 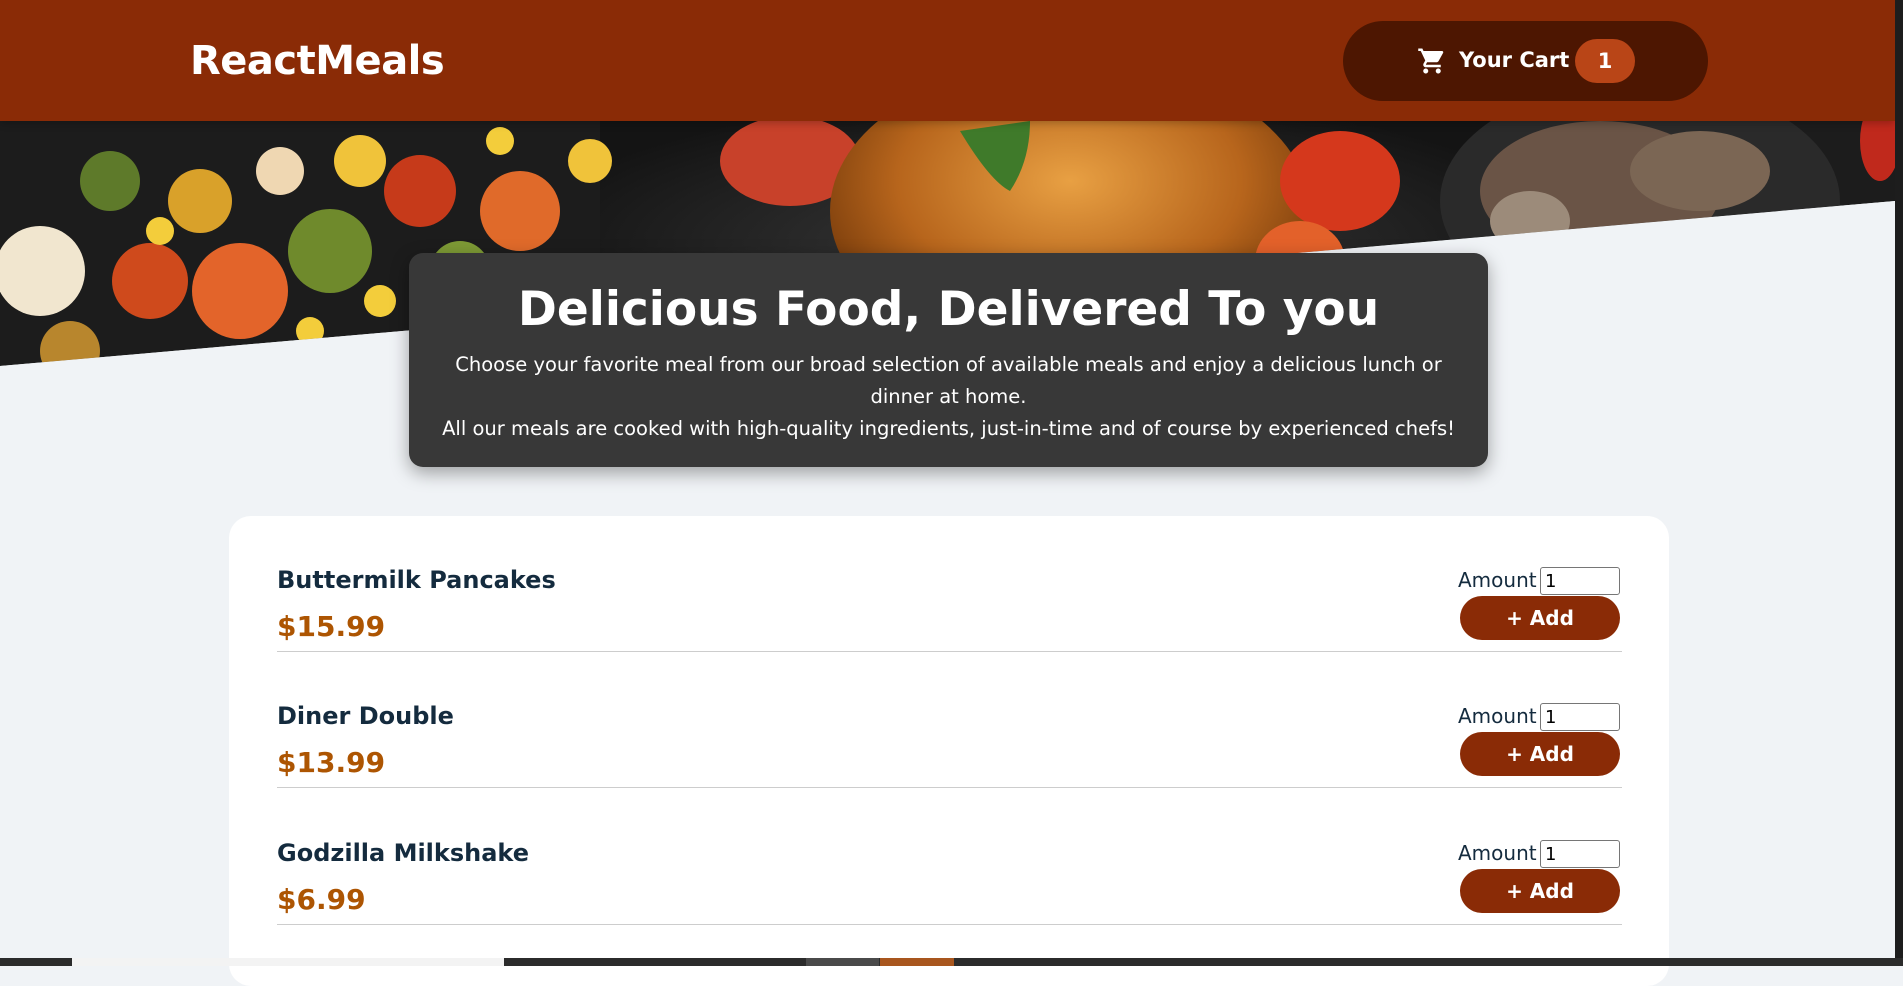 I want to click on cart-button: Your Cart 1, so click(x=1525, y=61).